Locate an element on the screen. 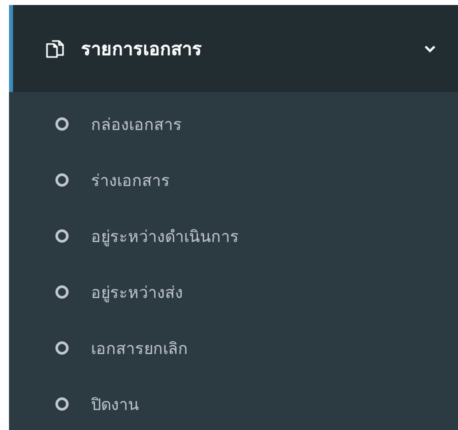 Image resolution: width=458 pixels, height=430 pixels. submenu-item: อยู่ระหว่างดำเนินการ is located at coordinates (233, 236).